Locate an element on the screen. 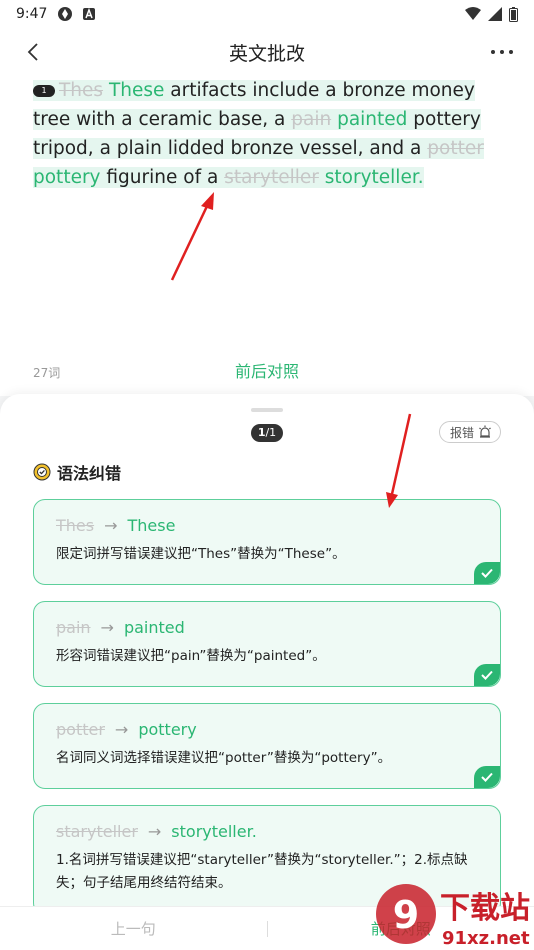  original-word: potter is located at coordinates (80, 729).